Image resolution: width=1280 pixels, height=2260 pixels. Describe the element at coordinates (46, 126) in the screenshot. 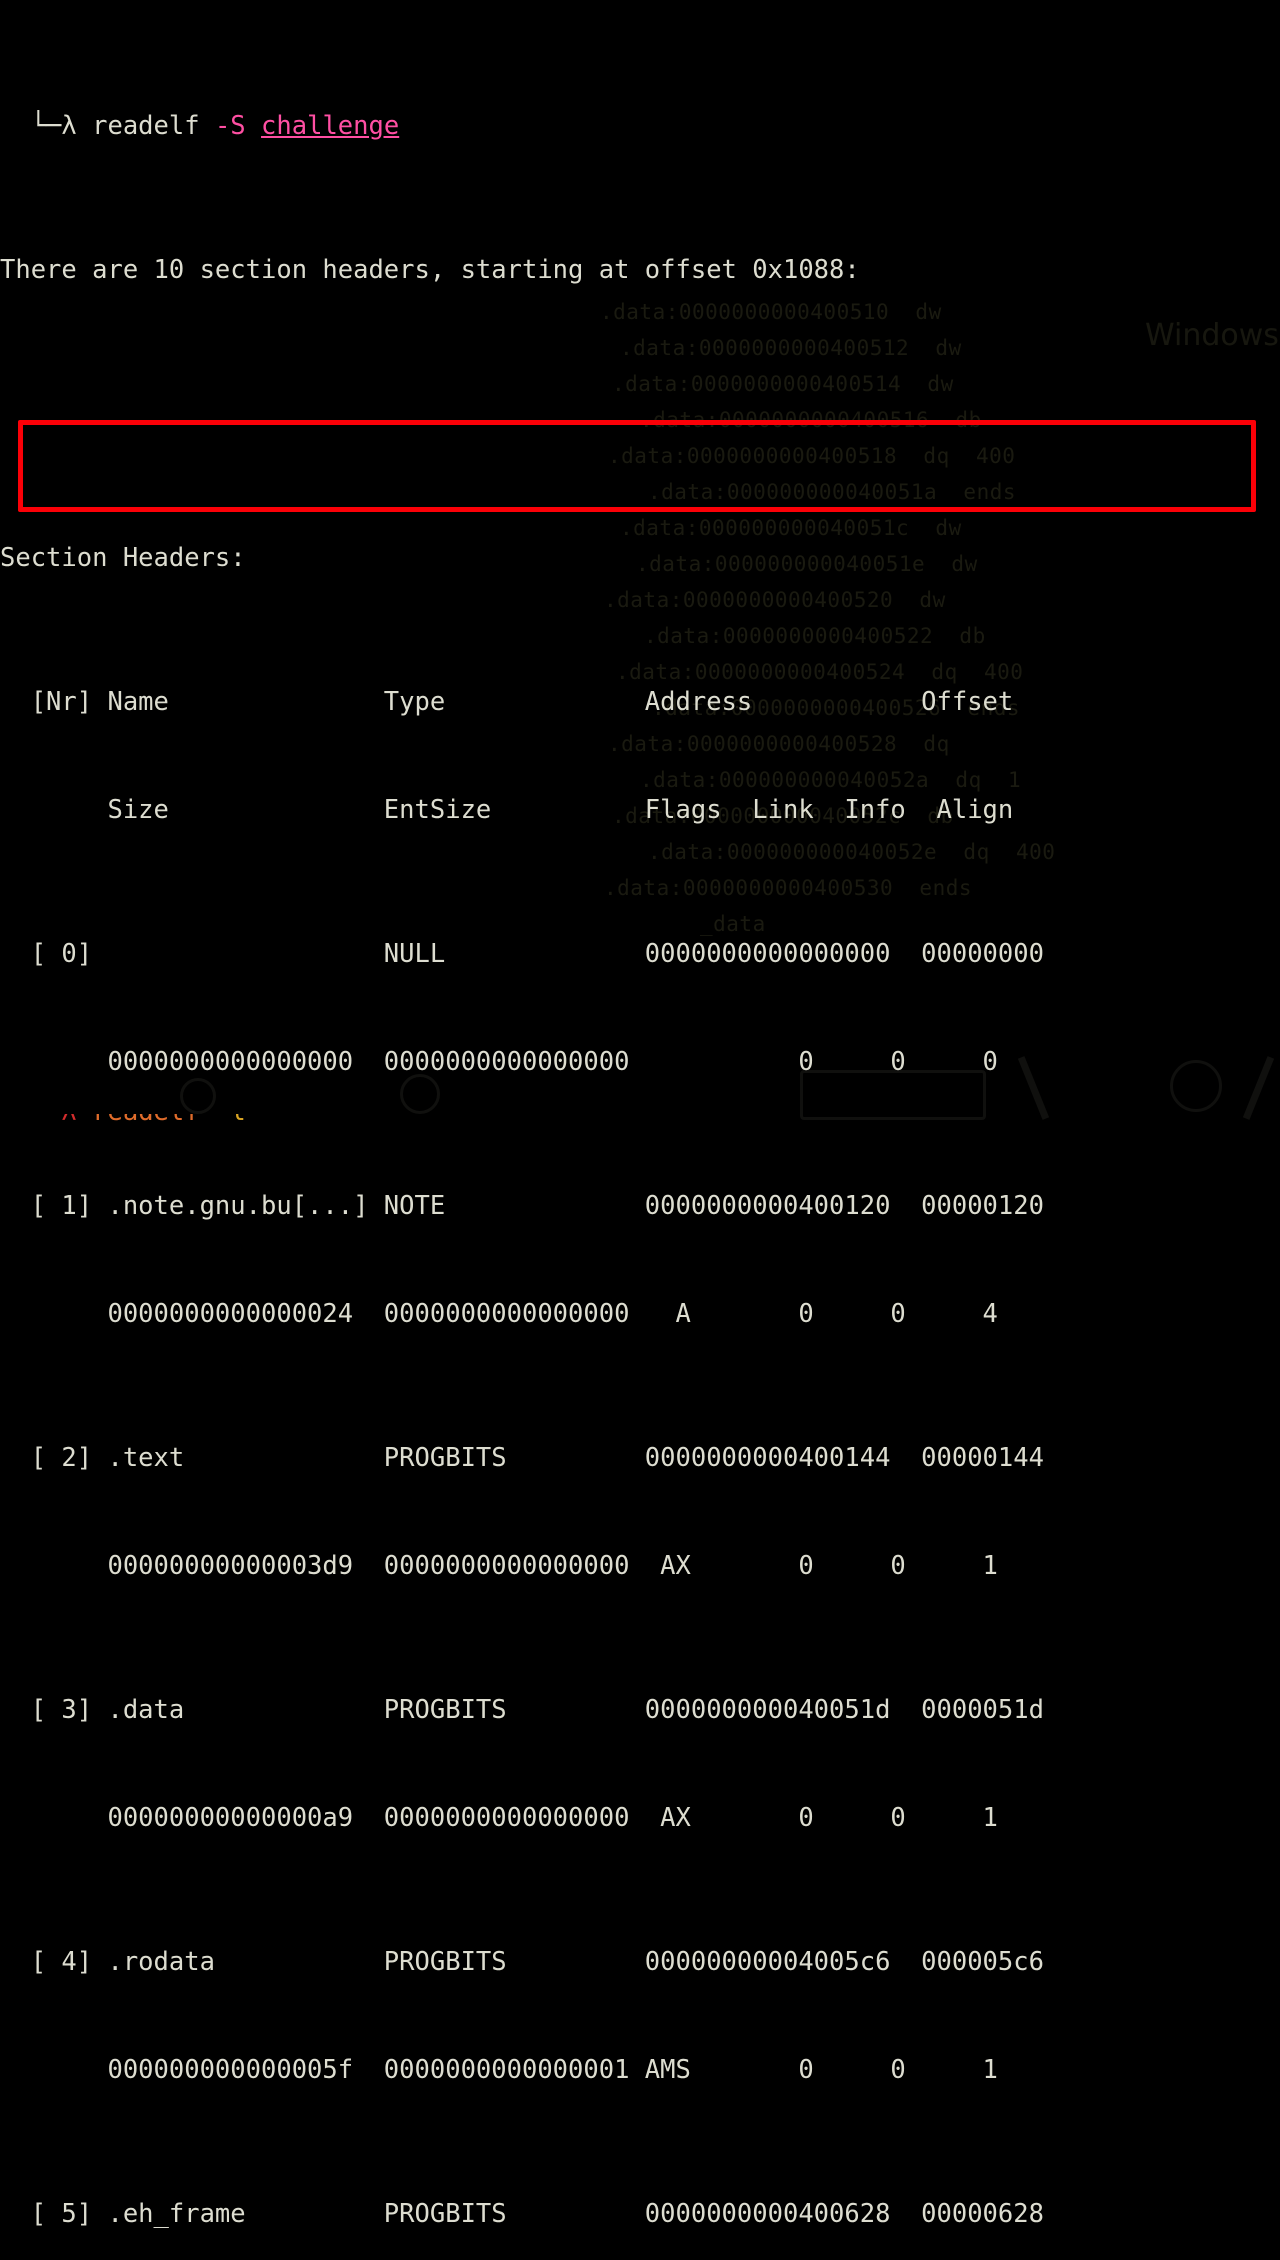

I see `prompt-glyph: └─λ` at that location.